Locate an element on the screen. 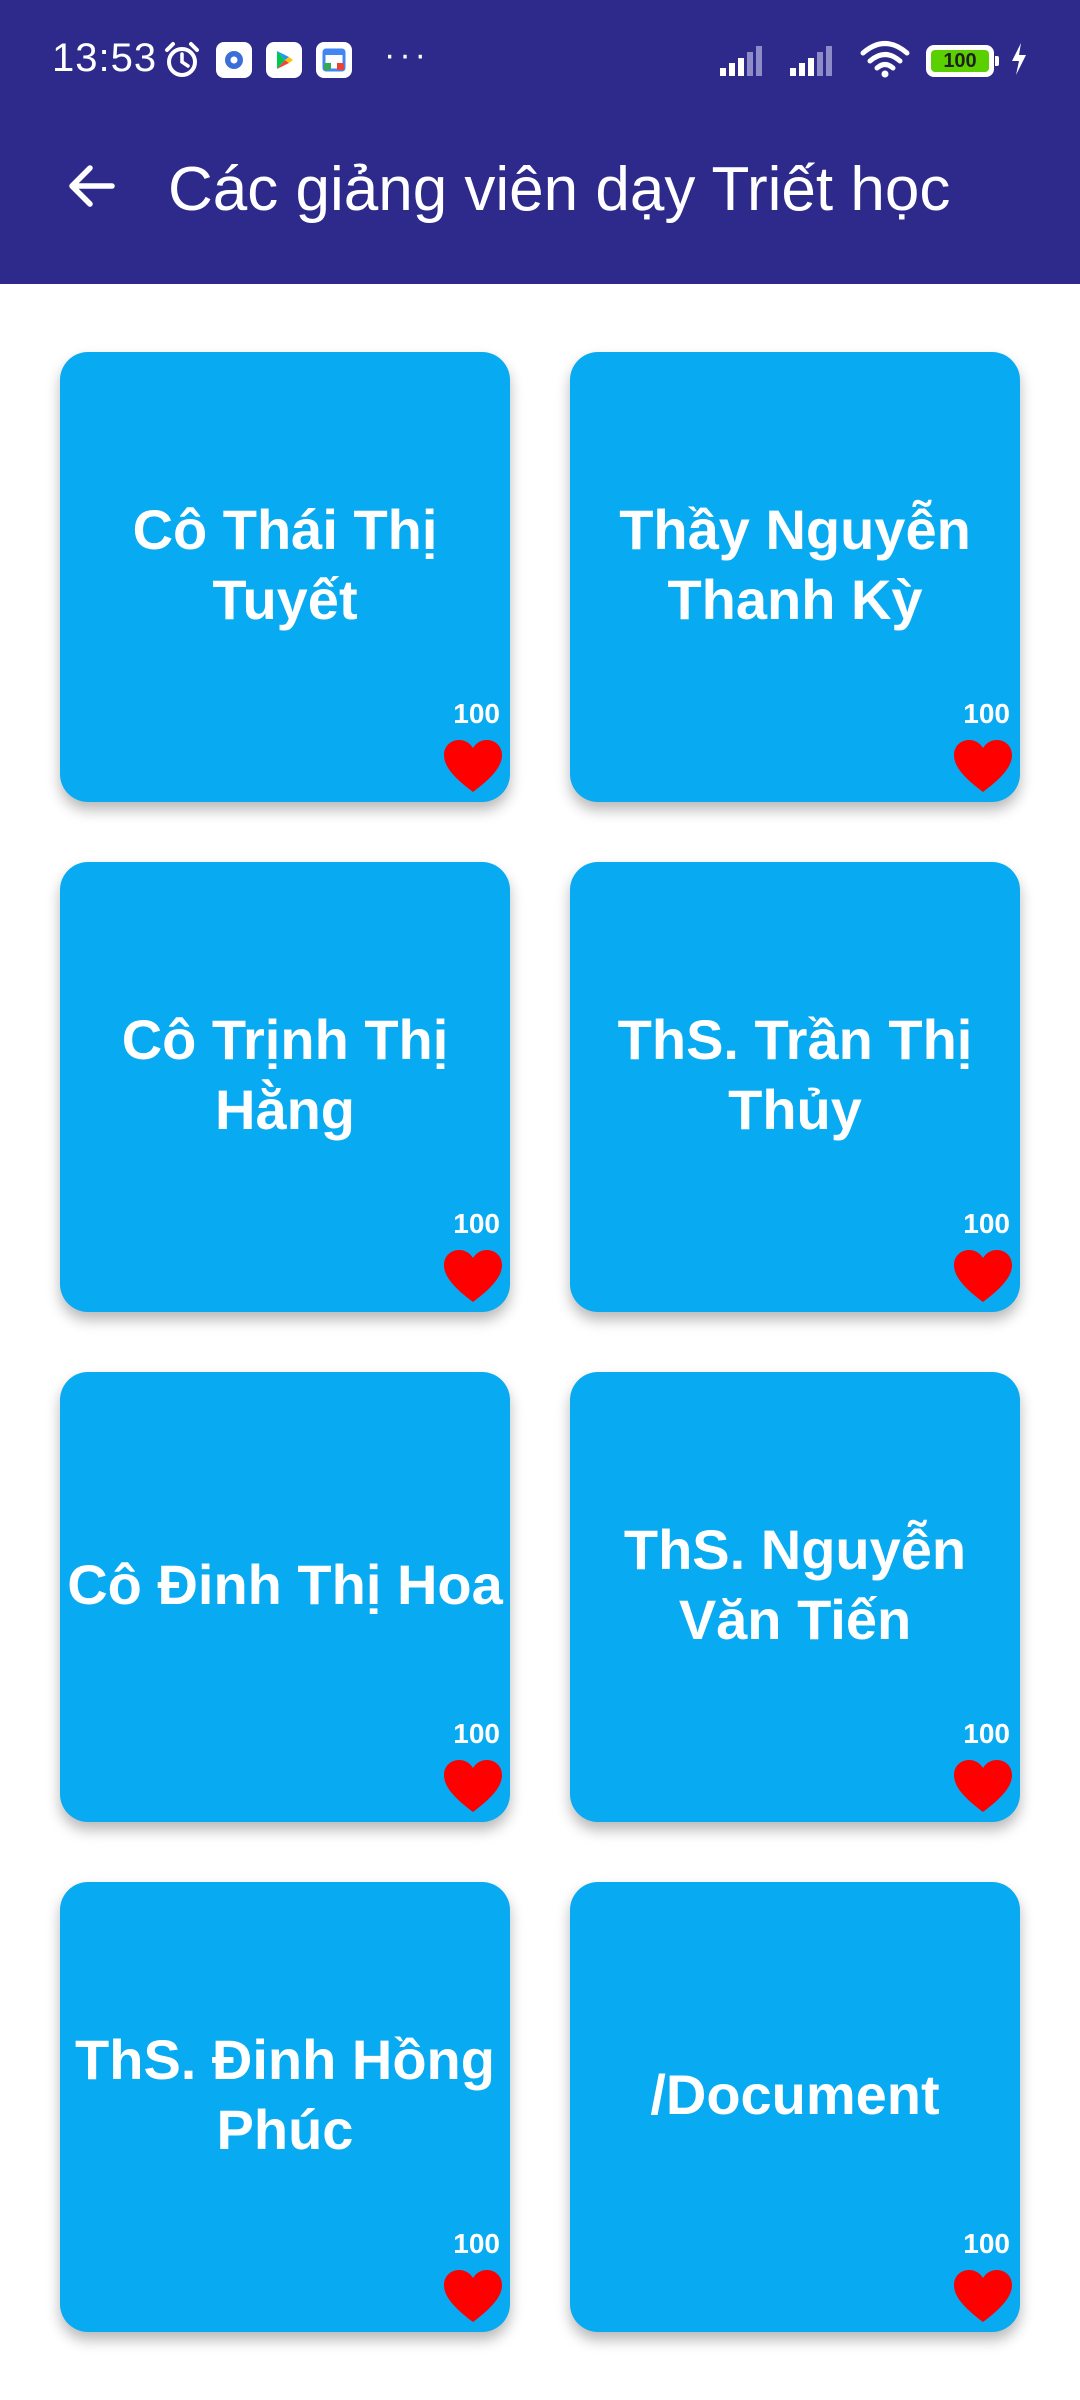 The image size is (1080, 2400). document-name: /Document is located at coordinates (795, 2094).